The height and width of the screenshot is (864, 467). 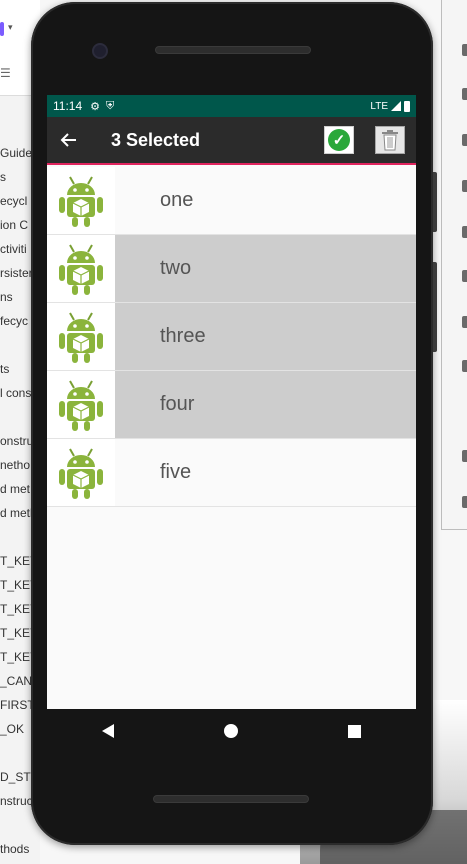 What do you see at coordinates (68, 106) in the screenshot?
I see `status-time: 11:14` at bounding box center [68, 106].